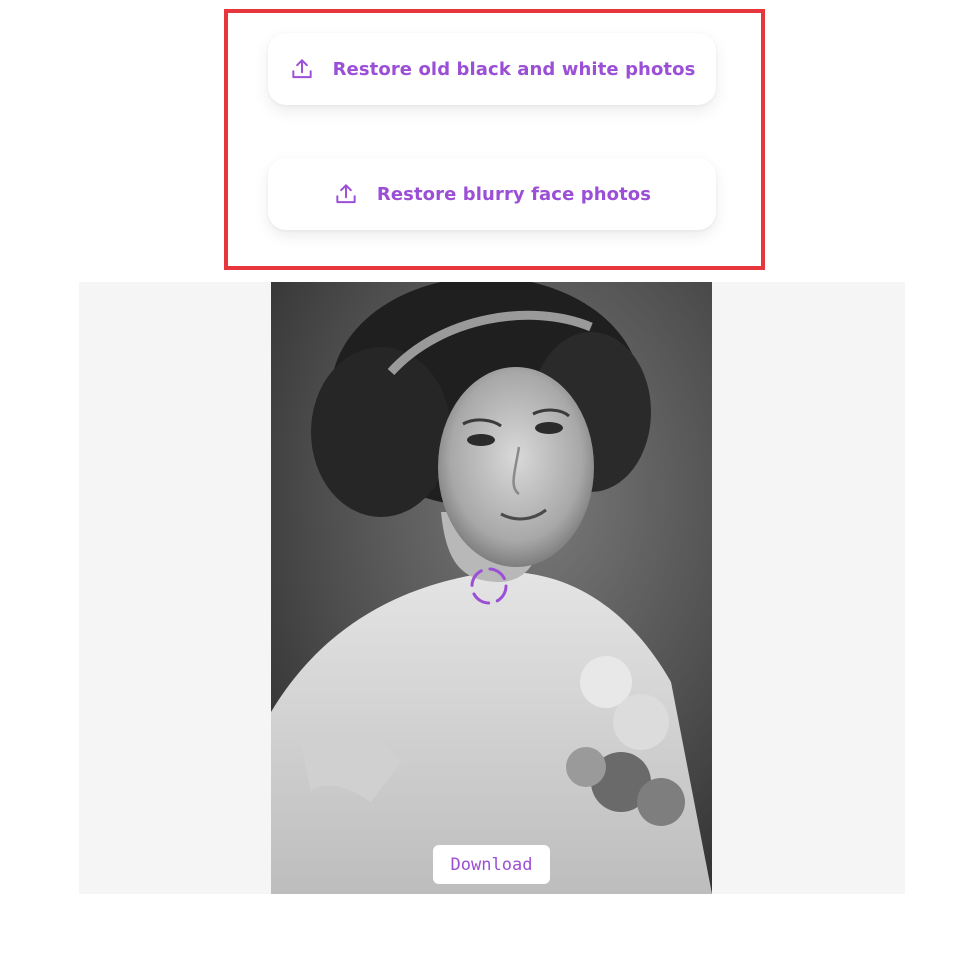  Describe the element at coordinates (491, 864) in the screenshot. I see `download-button: Download` at that location.